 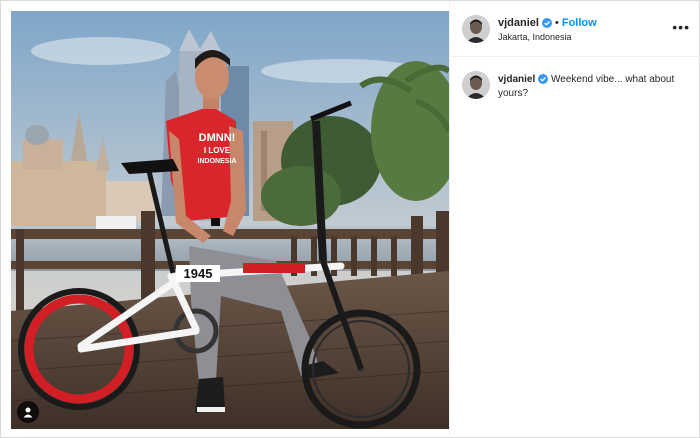 What do you see at coordinates (198, 273) in the screenshot?
I see `bike-frame-number: 1945` at bounding box center [198, 273].